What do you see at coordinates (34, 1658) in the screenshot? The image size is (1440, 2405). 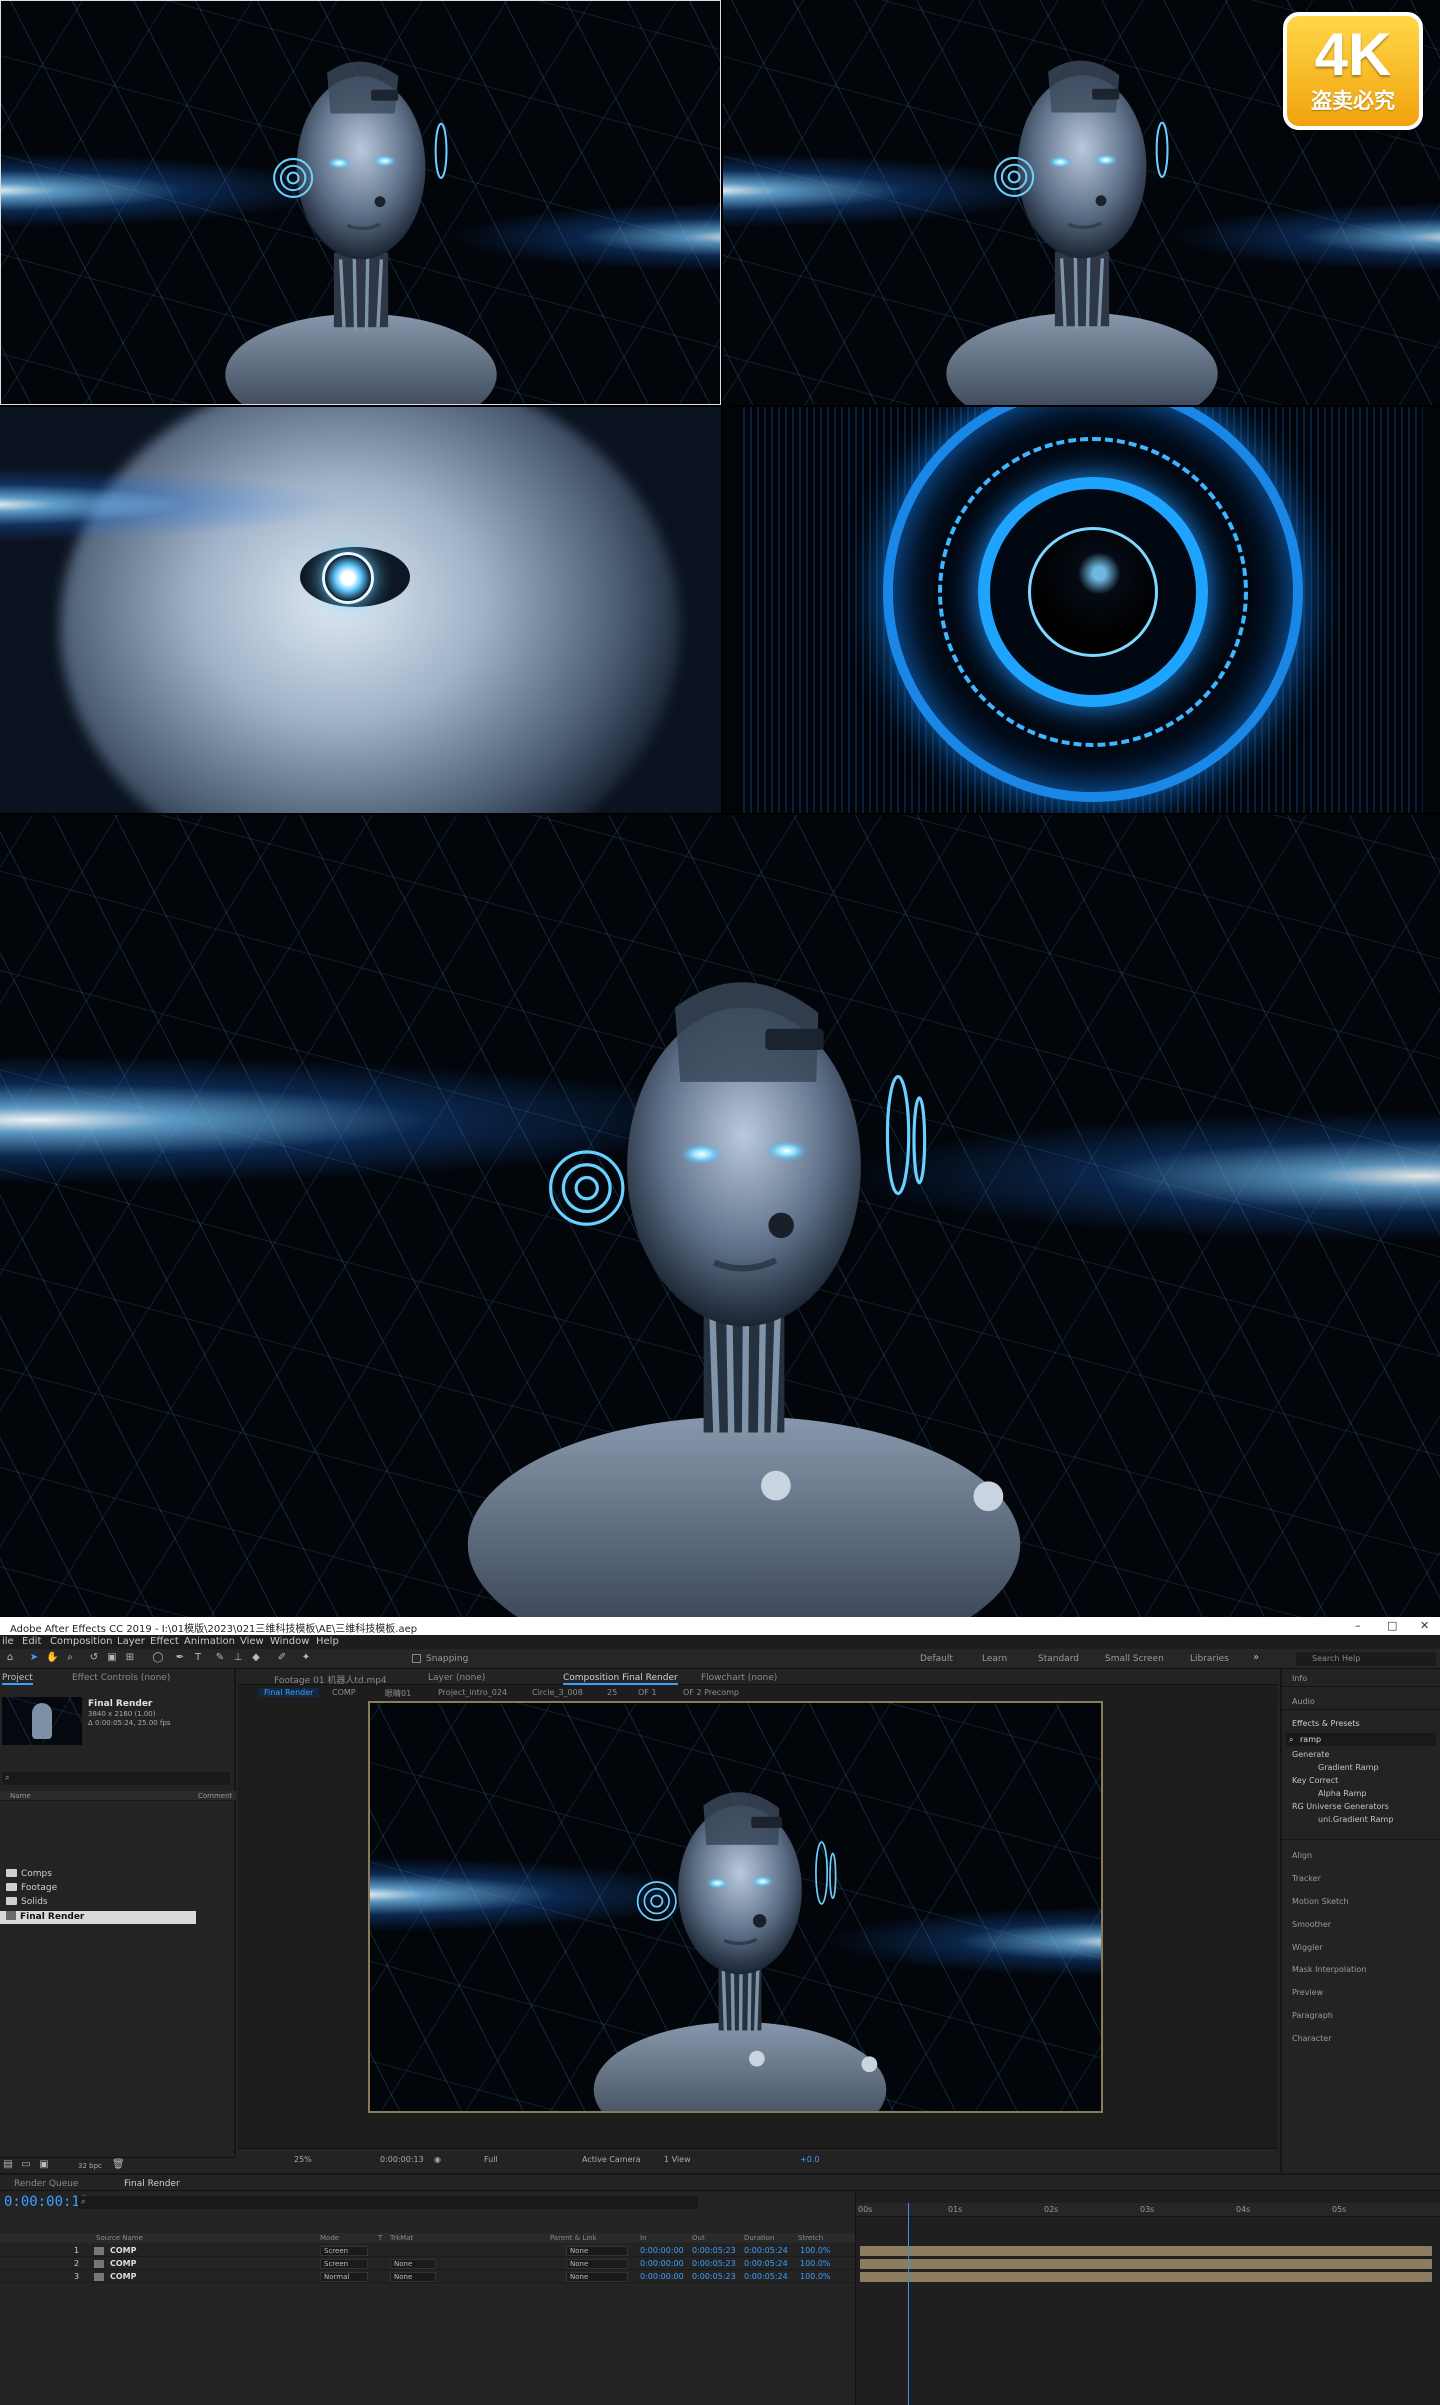 I see `selection-tool-icon: ➤` at bounding box center [34, 1658].